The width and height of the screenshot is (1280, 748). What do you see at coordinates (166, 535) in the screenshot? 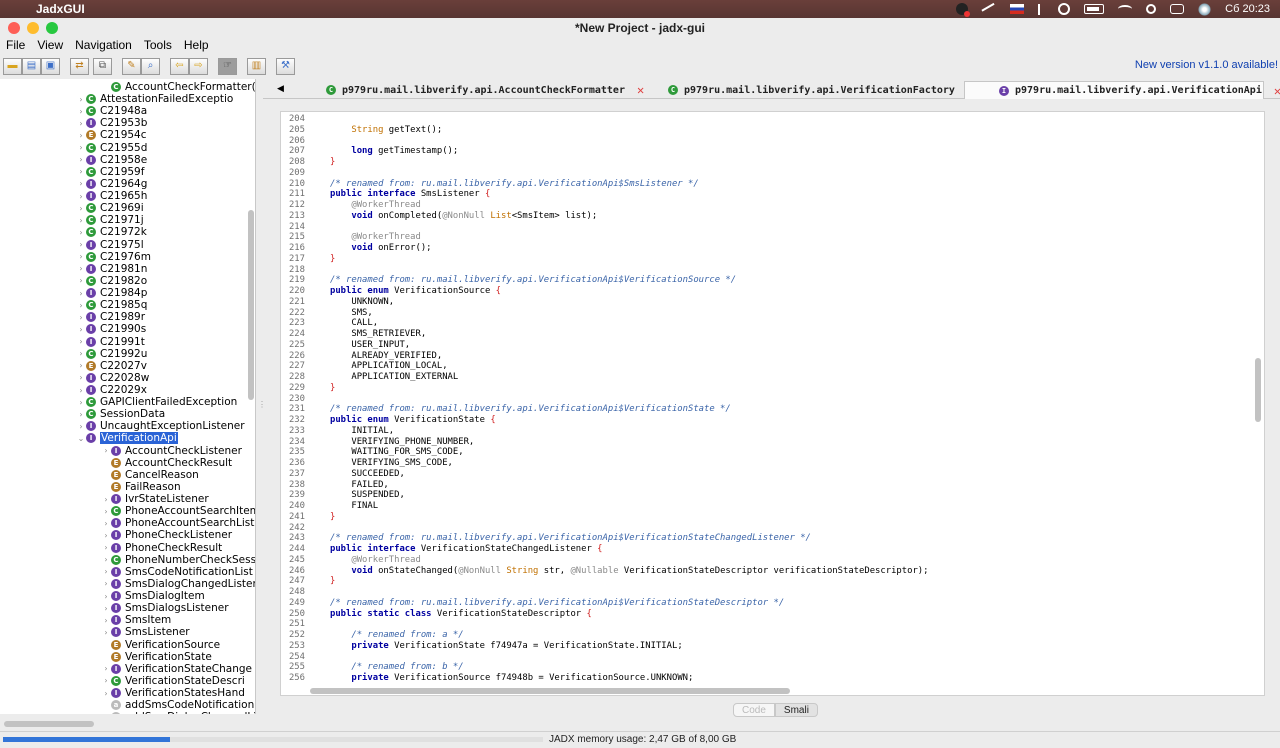
I see `tree-item: › I PhoneCheckListener` at bounding box center [166, 535].